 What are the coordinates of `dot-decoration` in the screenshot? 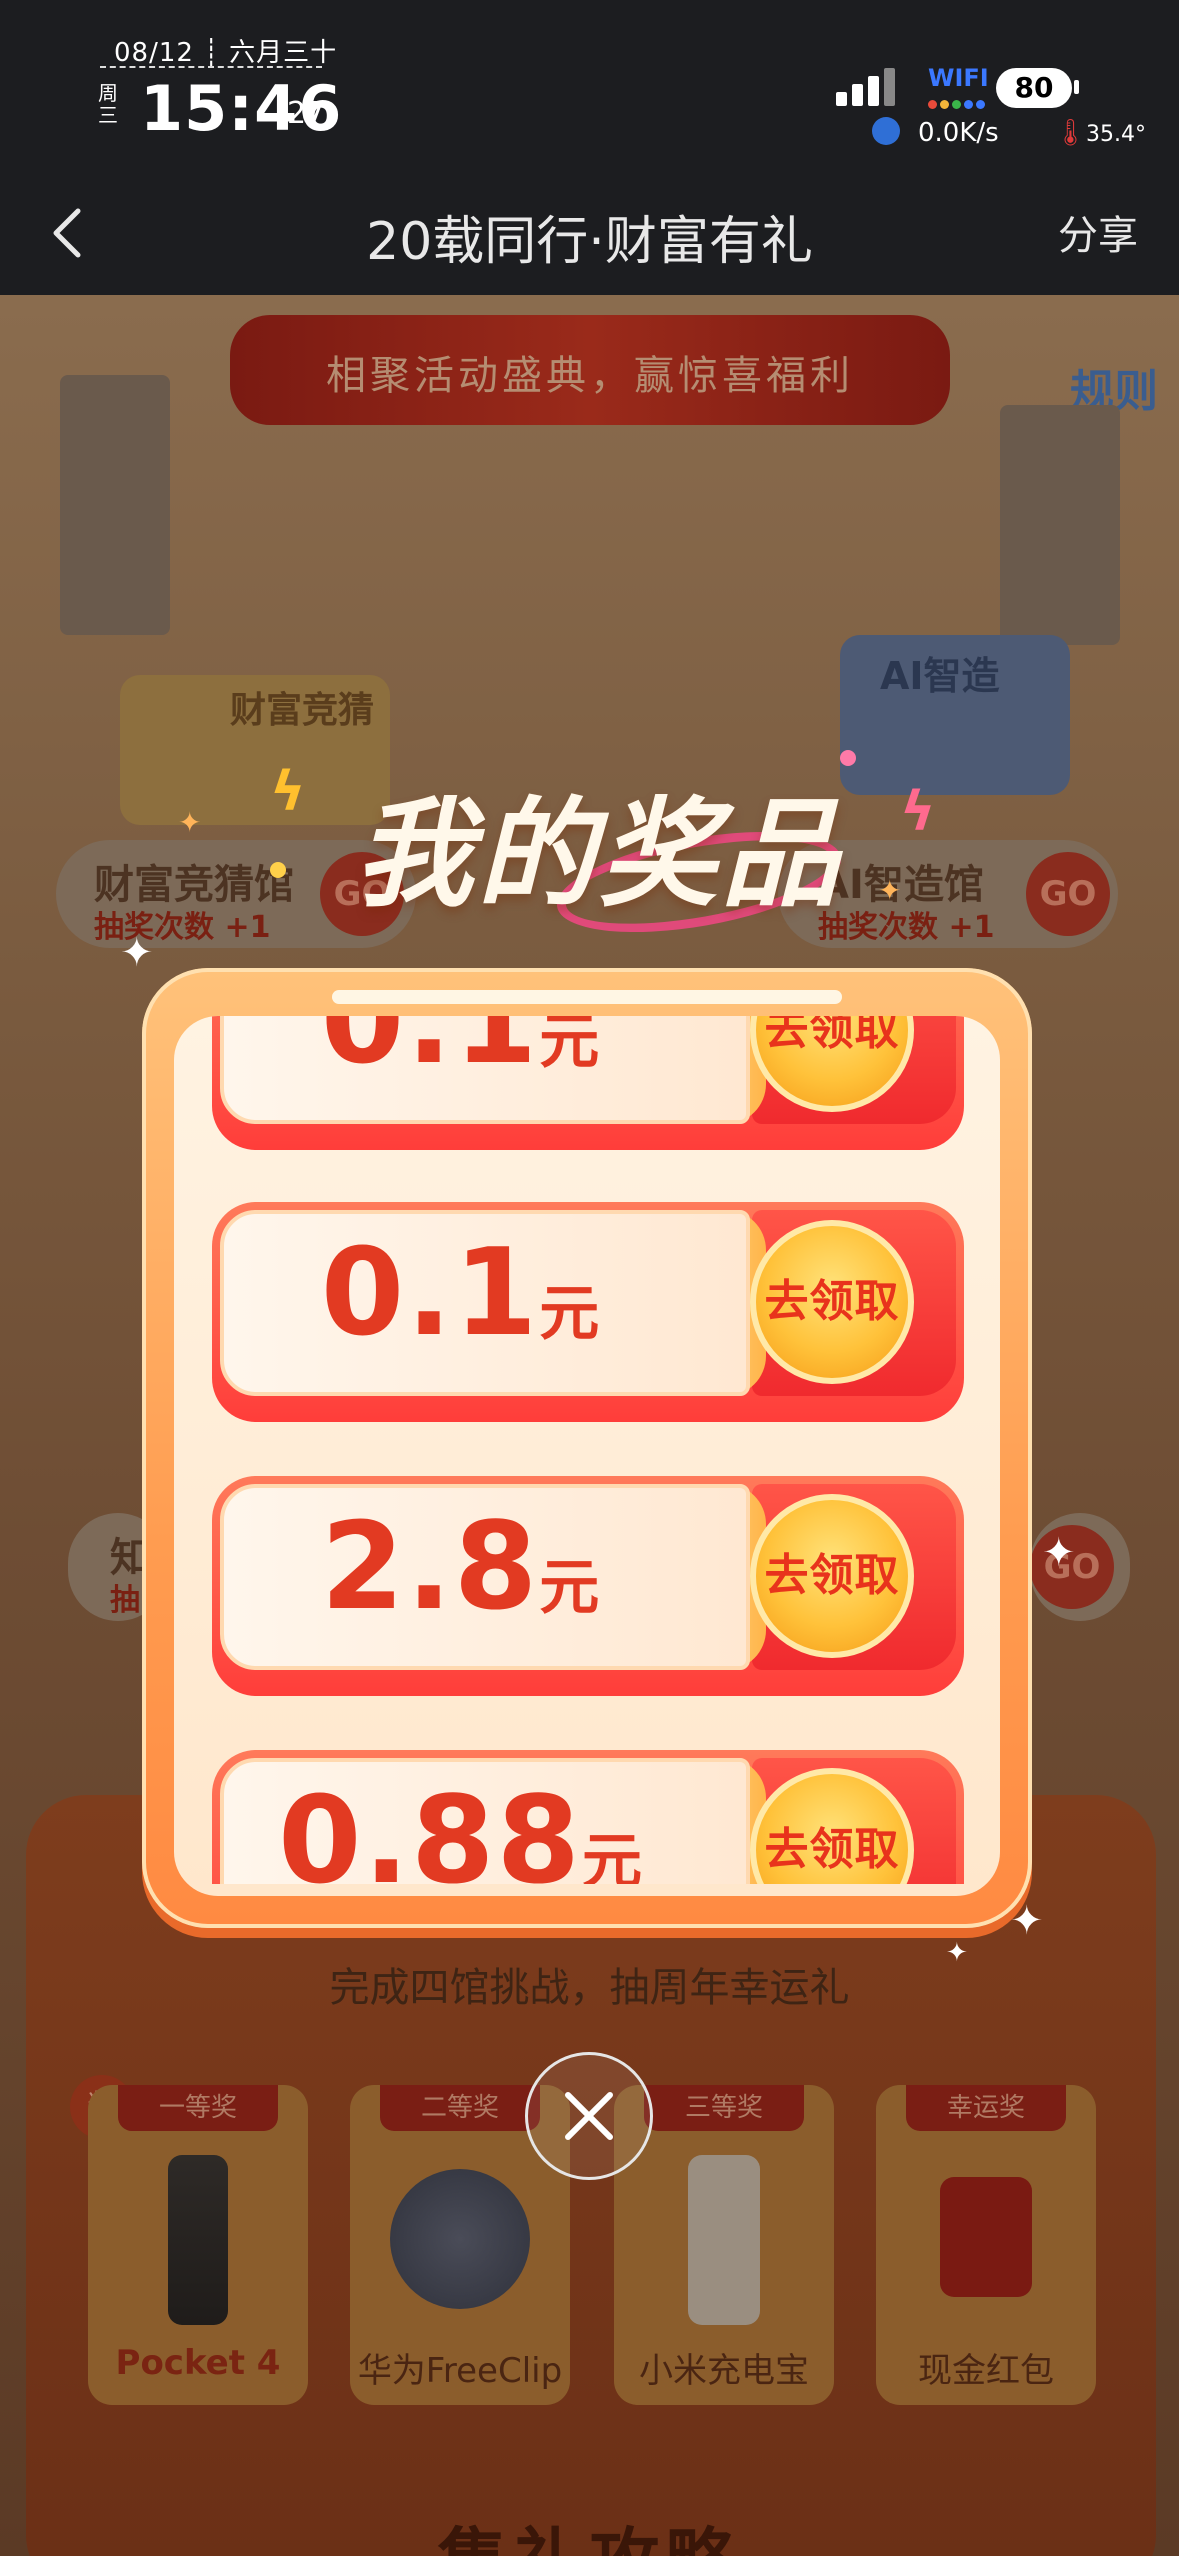 It's located at (278, 870).